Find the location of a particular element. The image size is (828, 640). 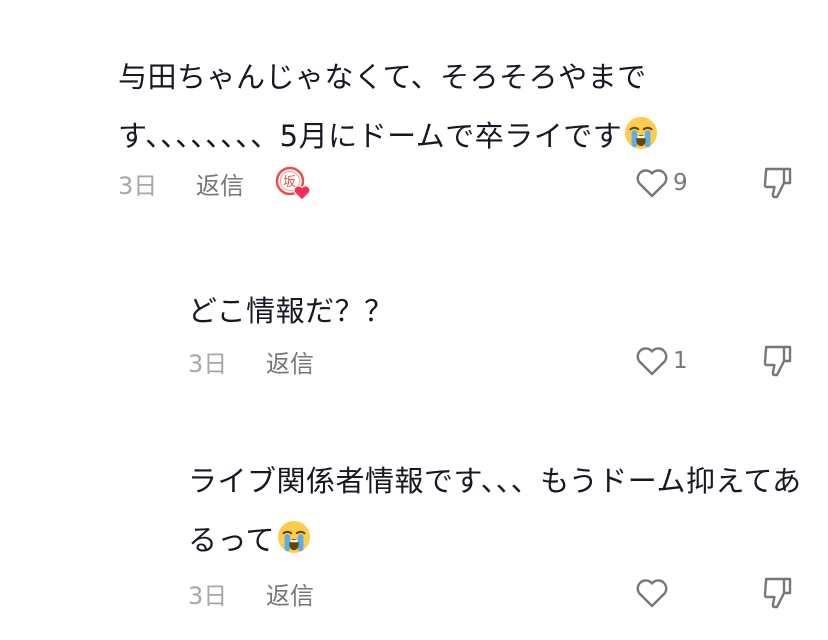

comment-2: どこ情報だ？？ is located at coordinates (498, 311).